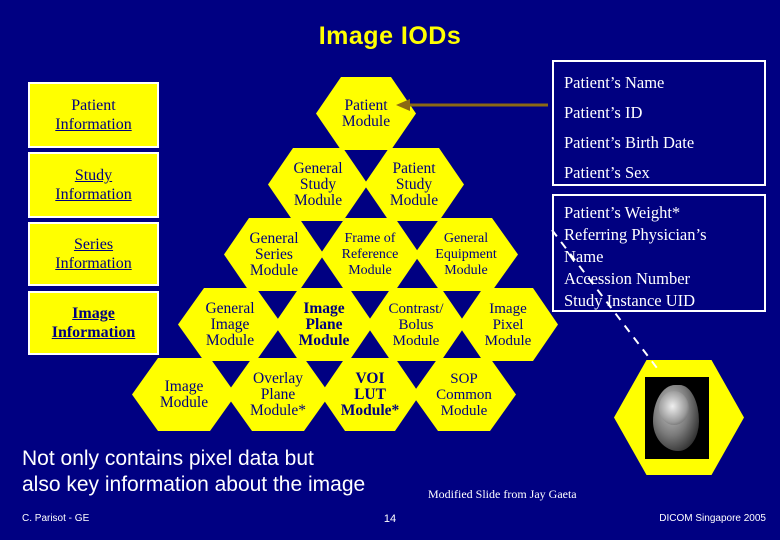  What do you see at coordinates (635, 234) in the screenshot?
I see `attribute-line: Referring Physician’s` at bounding box center [635, 234].